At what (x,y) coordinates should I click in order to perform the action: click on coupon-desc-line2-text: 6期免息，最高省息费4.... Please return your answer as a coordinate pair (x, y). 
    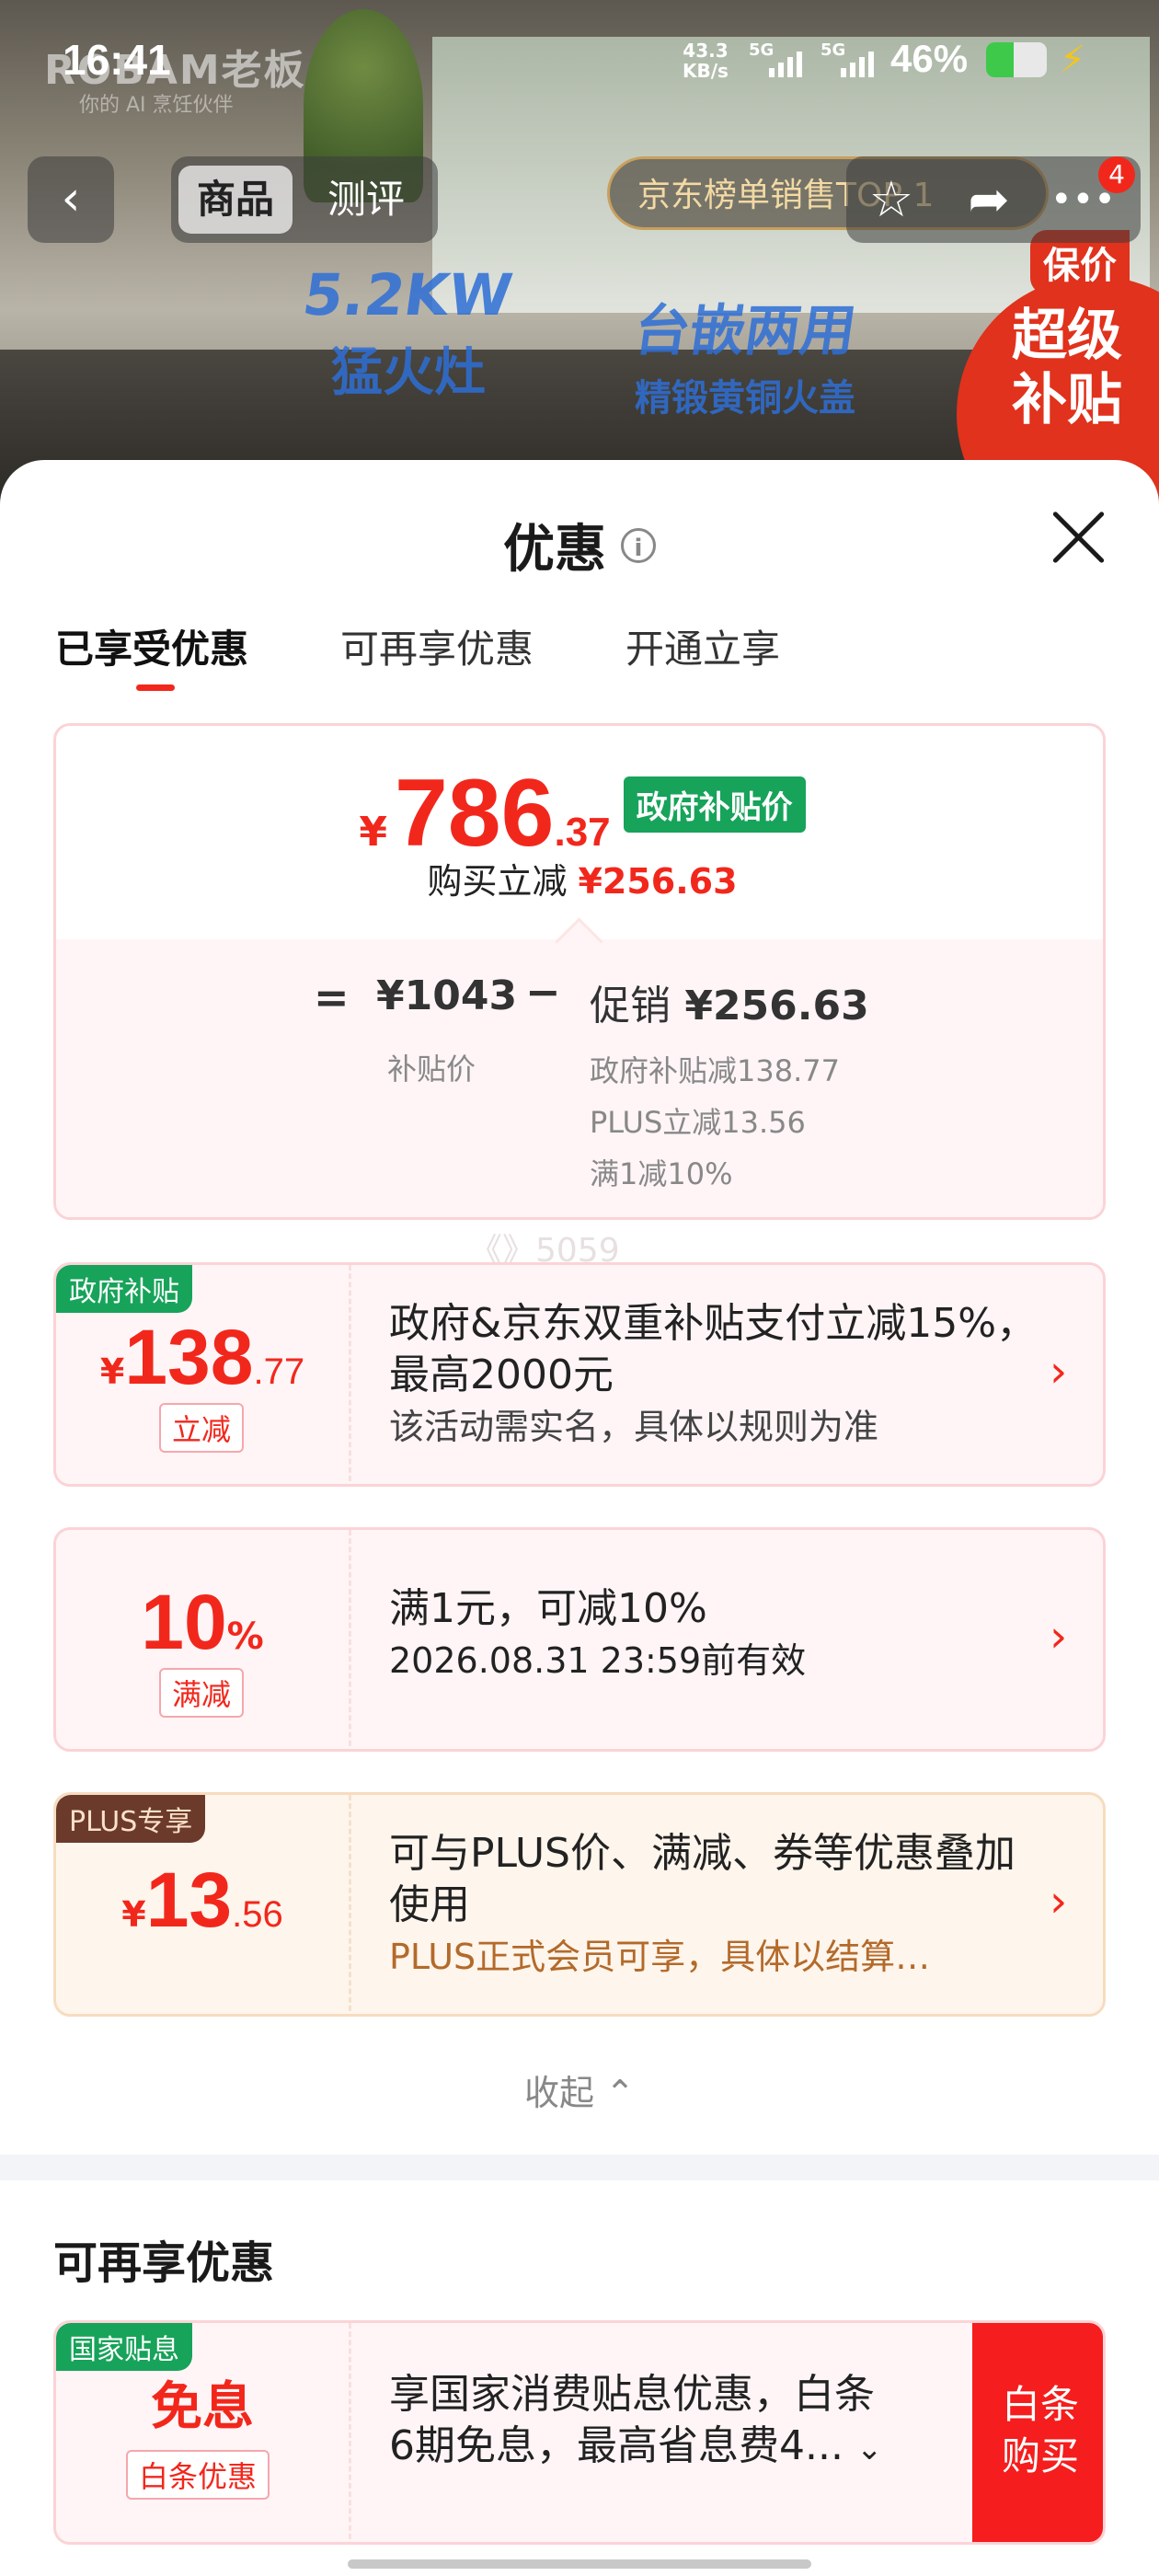
    Looking at the image, I should click on (616, 2445).